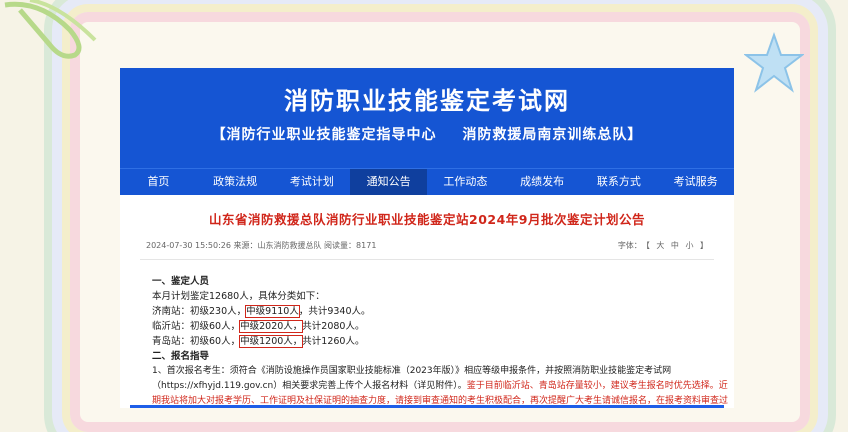 The width and height of the screenshot is (848, 432). What do you see at coordinates (272, 311) in the screenshot?
I see `mid-count-highlight: 中级9110人` at bounding box center [272, 311].